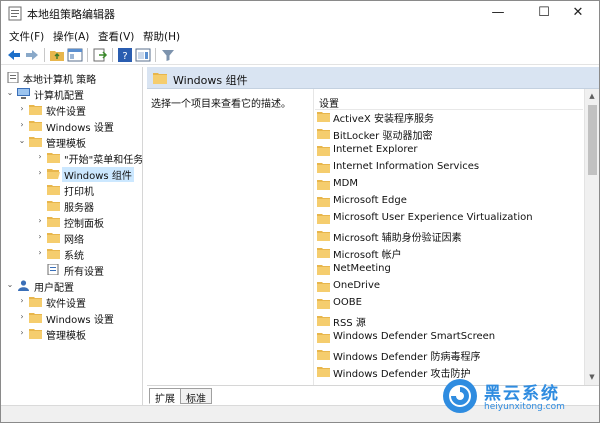 The width and height of the screenshot is (600, 423). I want to click on window-title: 本地组策略编辑器, so click(71, 14).